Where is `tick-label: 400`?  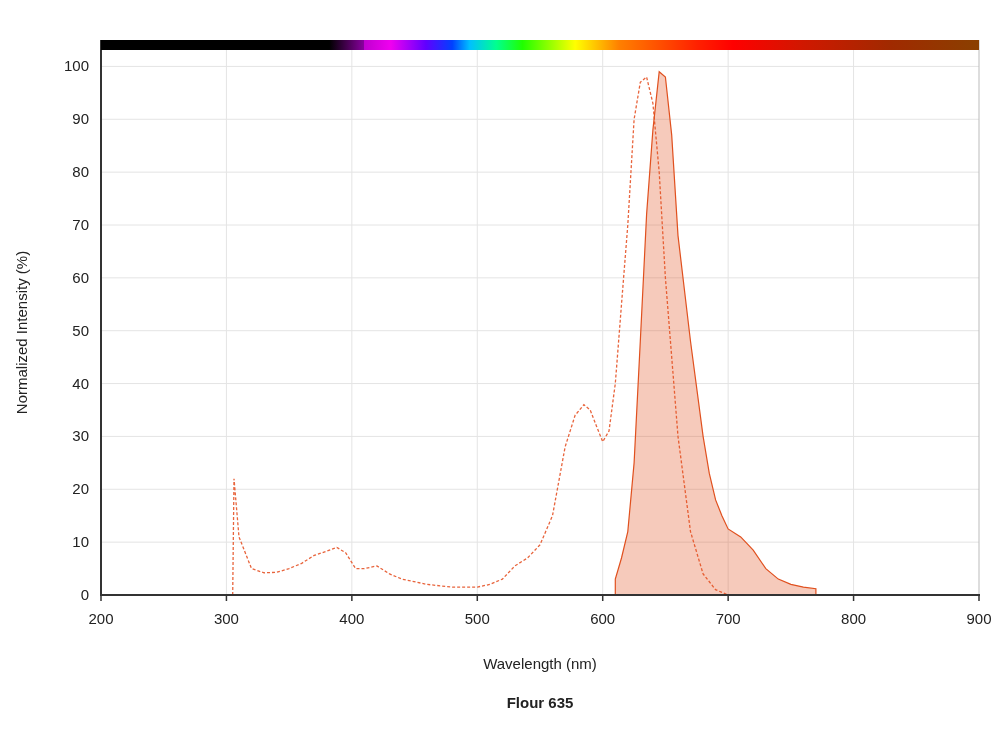
tick-label: 400 is located at coordinates (352, 618).